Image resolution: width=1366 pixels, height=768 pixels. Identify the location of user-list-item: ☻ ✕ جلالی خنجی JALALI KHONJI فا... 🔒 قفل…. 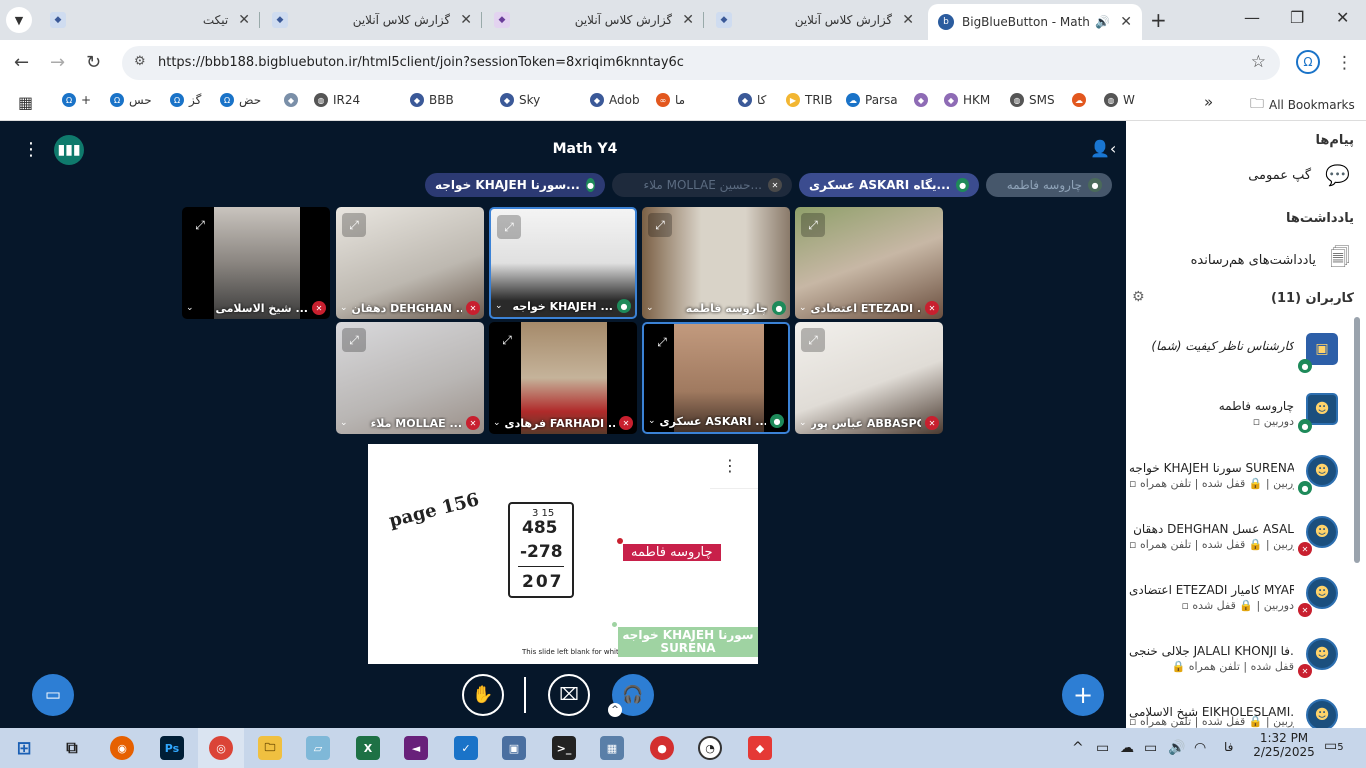
(1241, 662).